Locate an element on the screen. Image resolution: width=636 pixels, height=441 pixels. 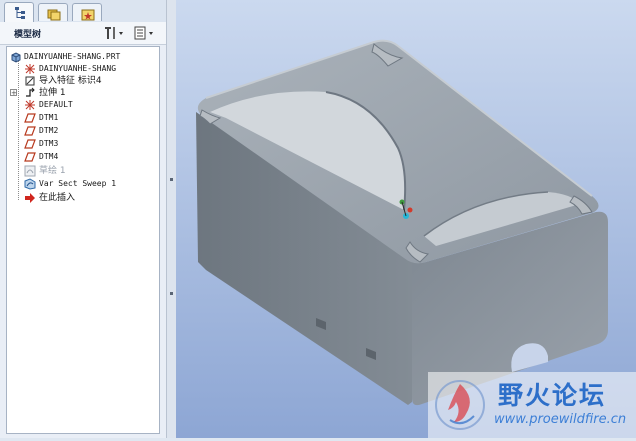
tree-item-label: DAINYUANHE-SHANG.PRT is located at coordinates (72, 56).